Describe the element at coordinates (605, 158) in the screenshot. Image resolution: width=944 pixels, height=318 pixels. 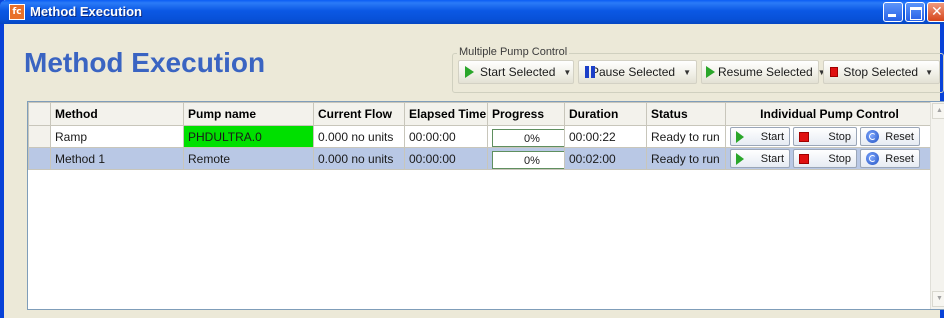
I see `duration-cell: 00:02:00` at that location.